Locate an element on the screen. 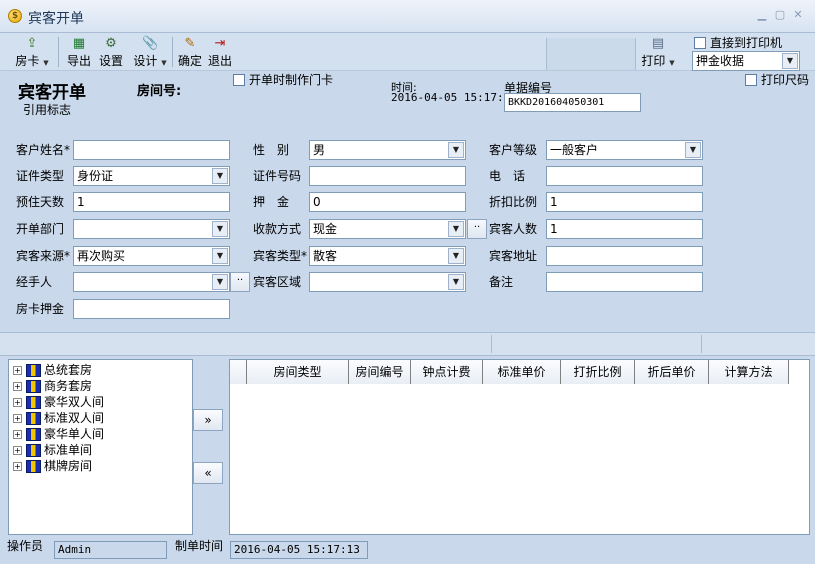 This screenshot has height=564, width=815. time-value: 2016-04-05 15:17:16 is located at coordinates (447, 97).